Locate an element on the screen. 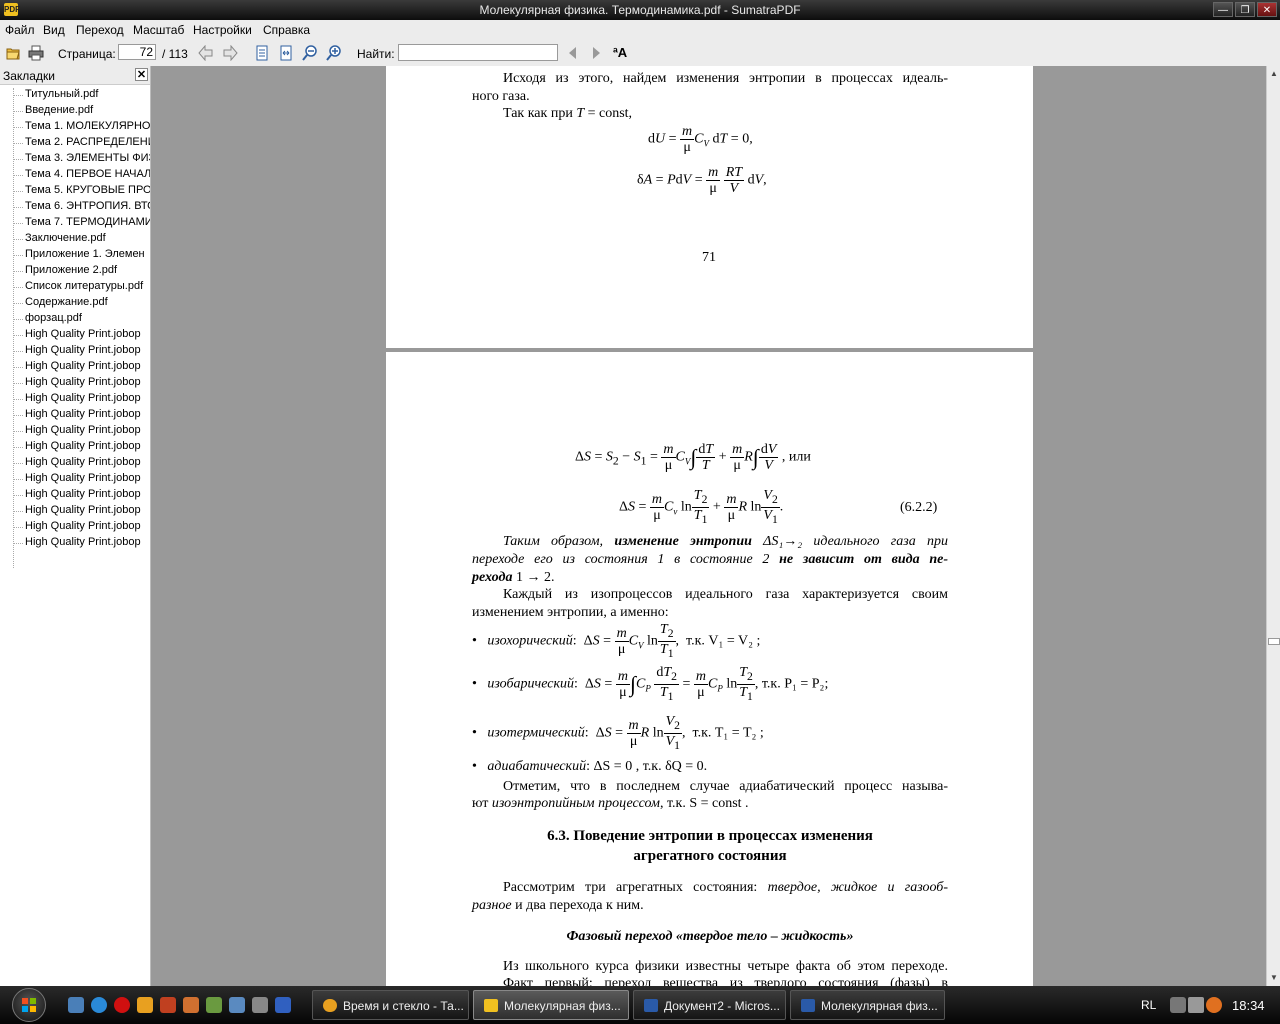 The width and height of the screenshot is (1280, 1024). find-prev-icon is located at coordinates (573, 53).